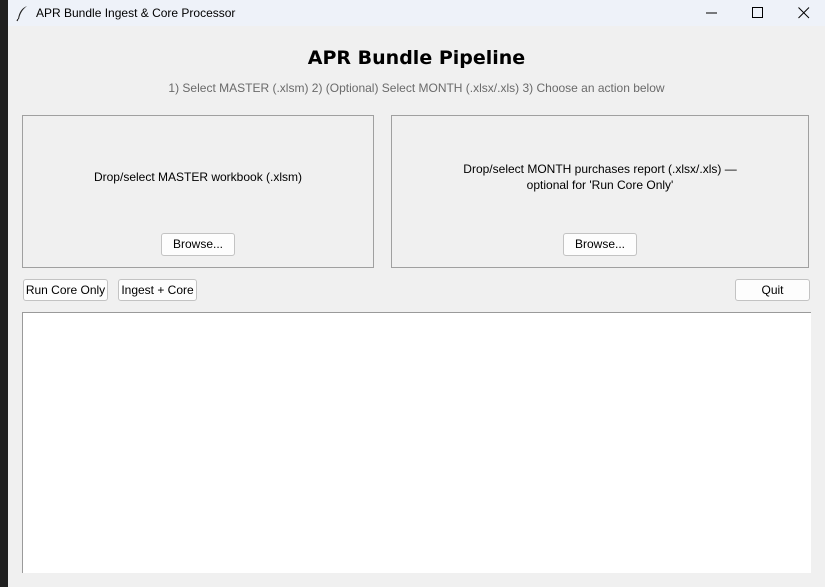 The image size is (825, 587). Describe the element at coordinates (198, 177) in the screenshot. I see `master-drop-label: Drop/select MASTER workbook (.xlsm)` at that location.